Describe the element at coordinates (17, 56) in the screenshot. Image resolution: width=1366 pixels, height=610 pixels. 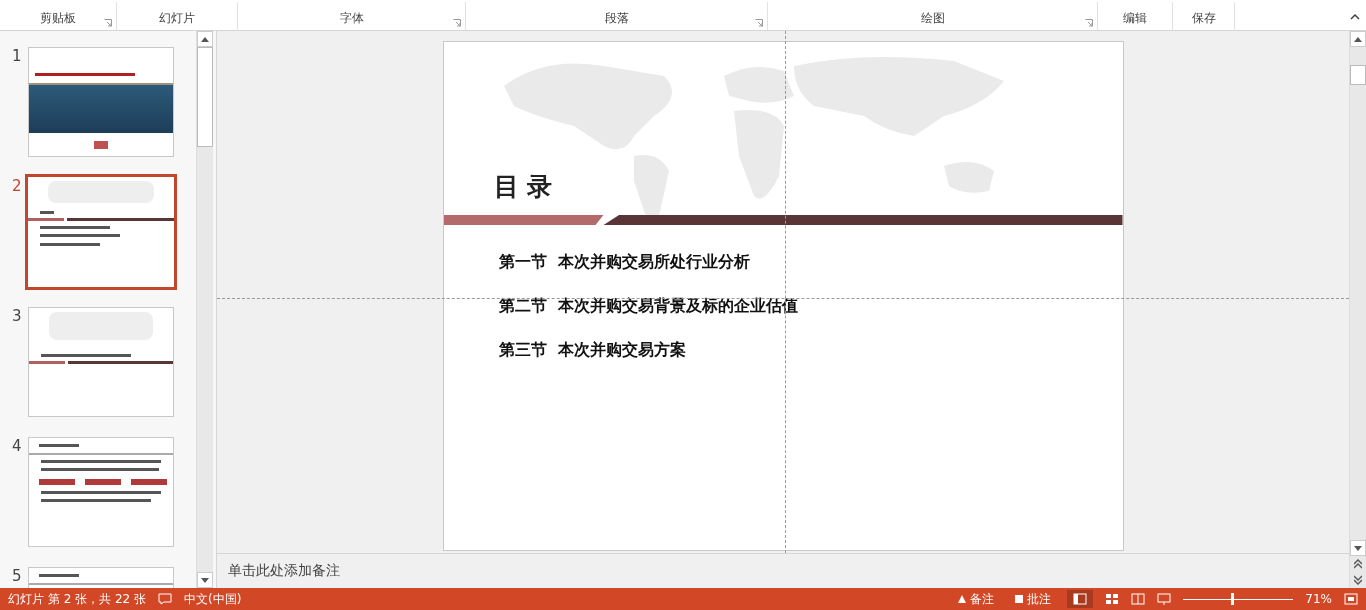
I see `slide-number: 1` at that location.